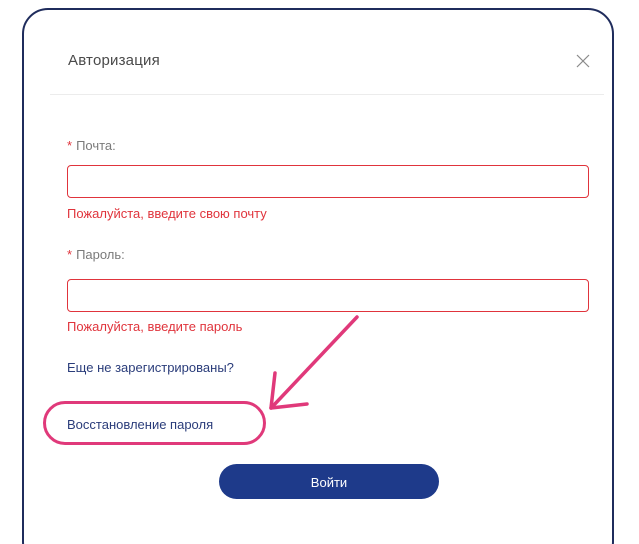 The image size is (639, 544). Describe the element at coordinates (314, 362) in the screenshot. I see `annotation-arrow-icon` at that location.